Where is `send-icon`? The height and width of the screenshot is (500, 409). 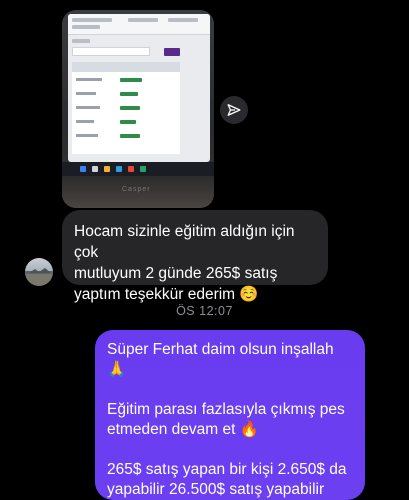
send-icon is located at coordinates (234, 110).